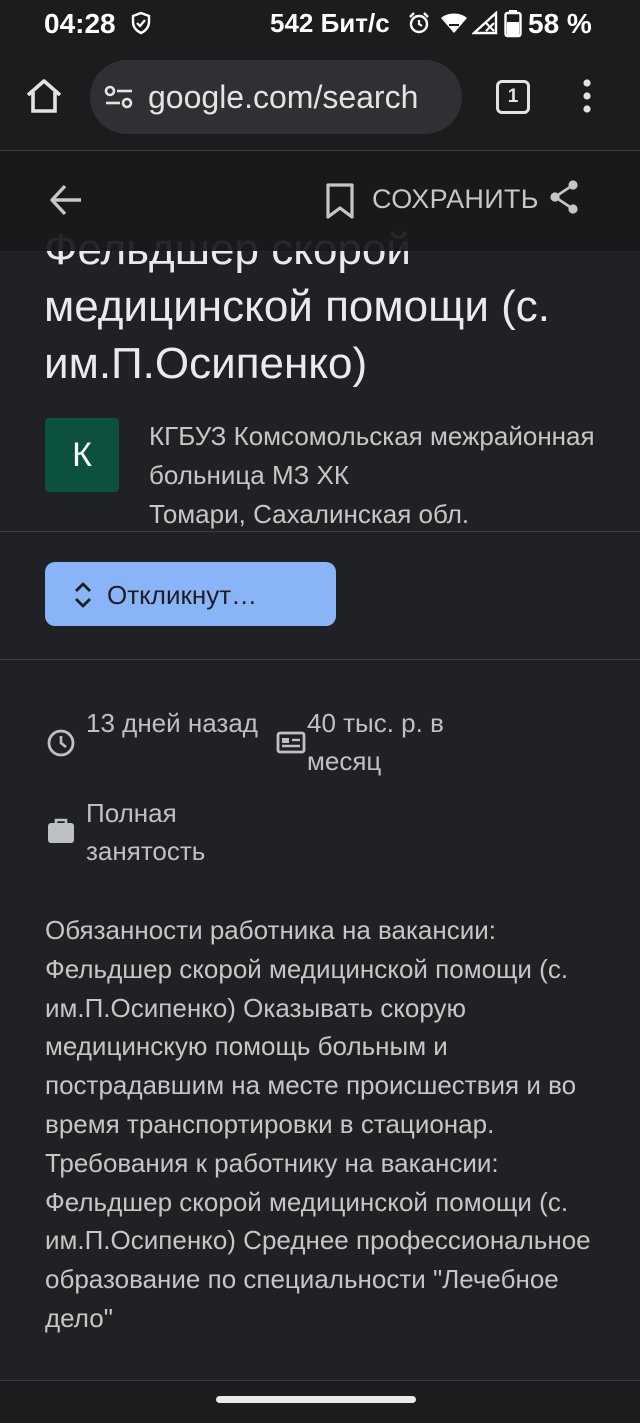 The height and width of the screenshot is (1423, 640). Describe the element at coordinates (375, 742) in the screenshot. I see `salary: 40 тыс. р. в месяц` at that location.